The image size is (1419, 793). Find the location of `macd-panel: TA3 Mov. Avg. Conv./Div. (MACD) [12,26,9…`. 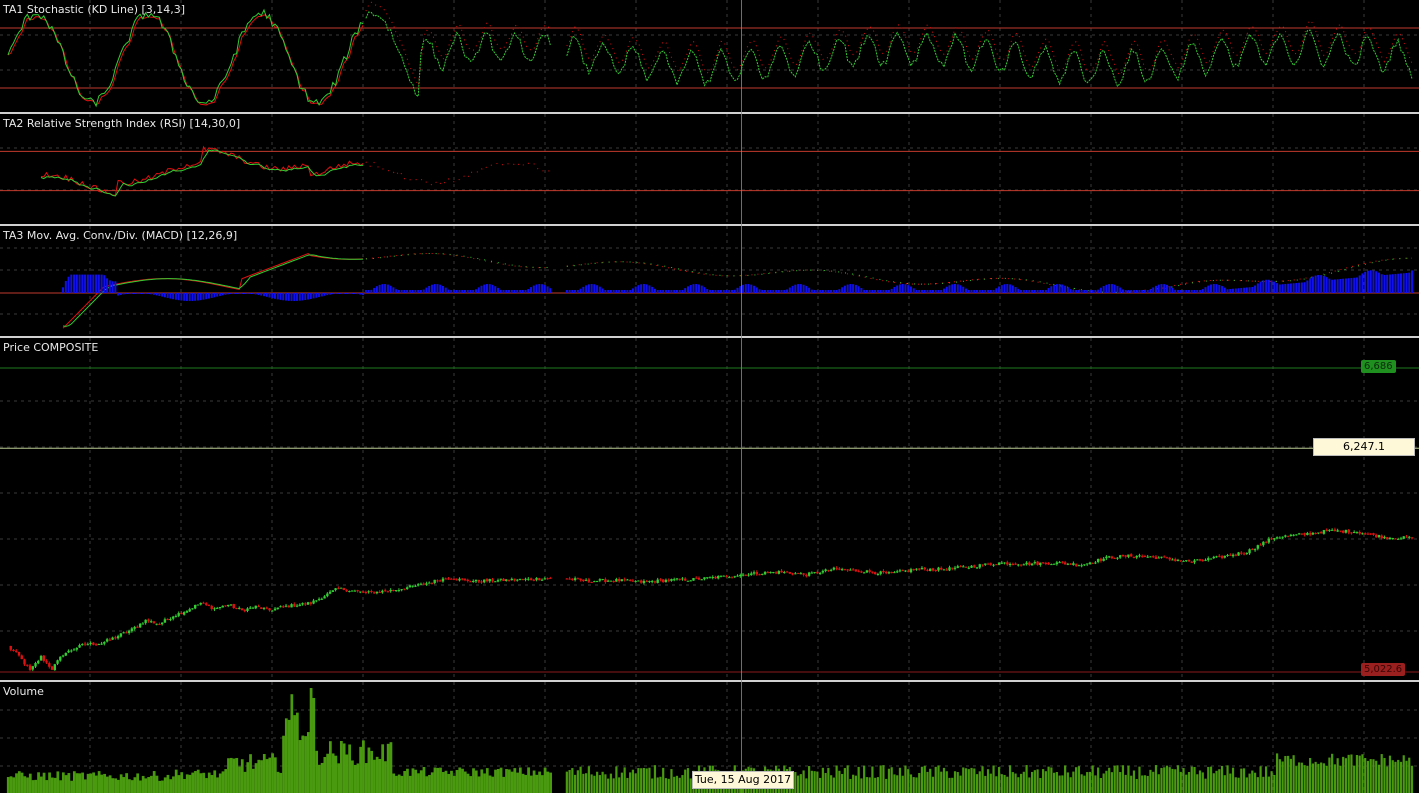

macd-panel: TA3 Mov. Avg. Conv./Div. (MACD) [12,26,9… is located at coordinates (709, 281).